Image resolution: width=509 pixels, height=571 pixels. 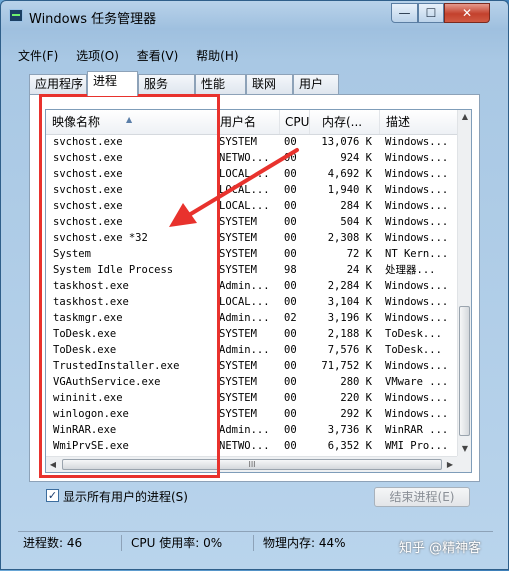 What do you see at coordinates (217, 55) in the screenshot?
I see `menu-help: 帮助(H)` at bounding box center [217, 55].